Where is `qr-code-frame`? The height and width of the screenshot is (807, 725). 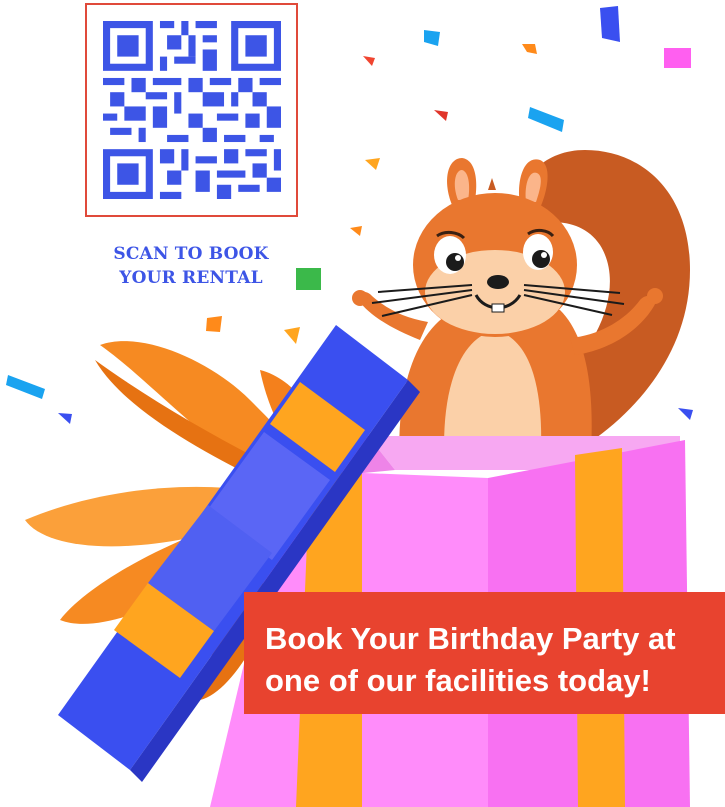 qr-code-frame is located at coordinates (191, 110).